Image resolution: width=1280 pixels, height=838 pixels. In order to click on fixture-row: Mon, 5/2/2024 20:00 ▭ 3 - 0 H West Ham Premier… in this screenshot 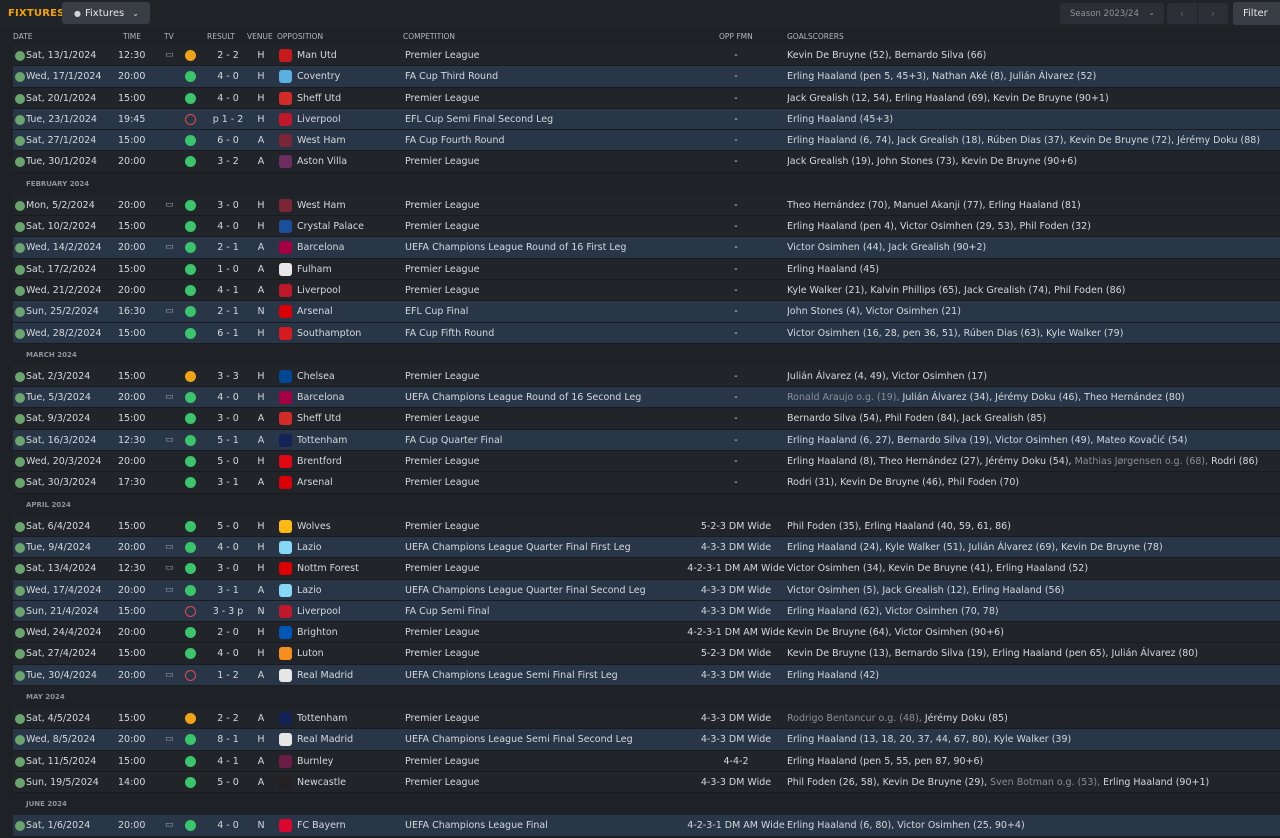, I will do `click(646, 205)`.